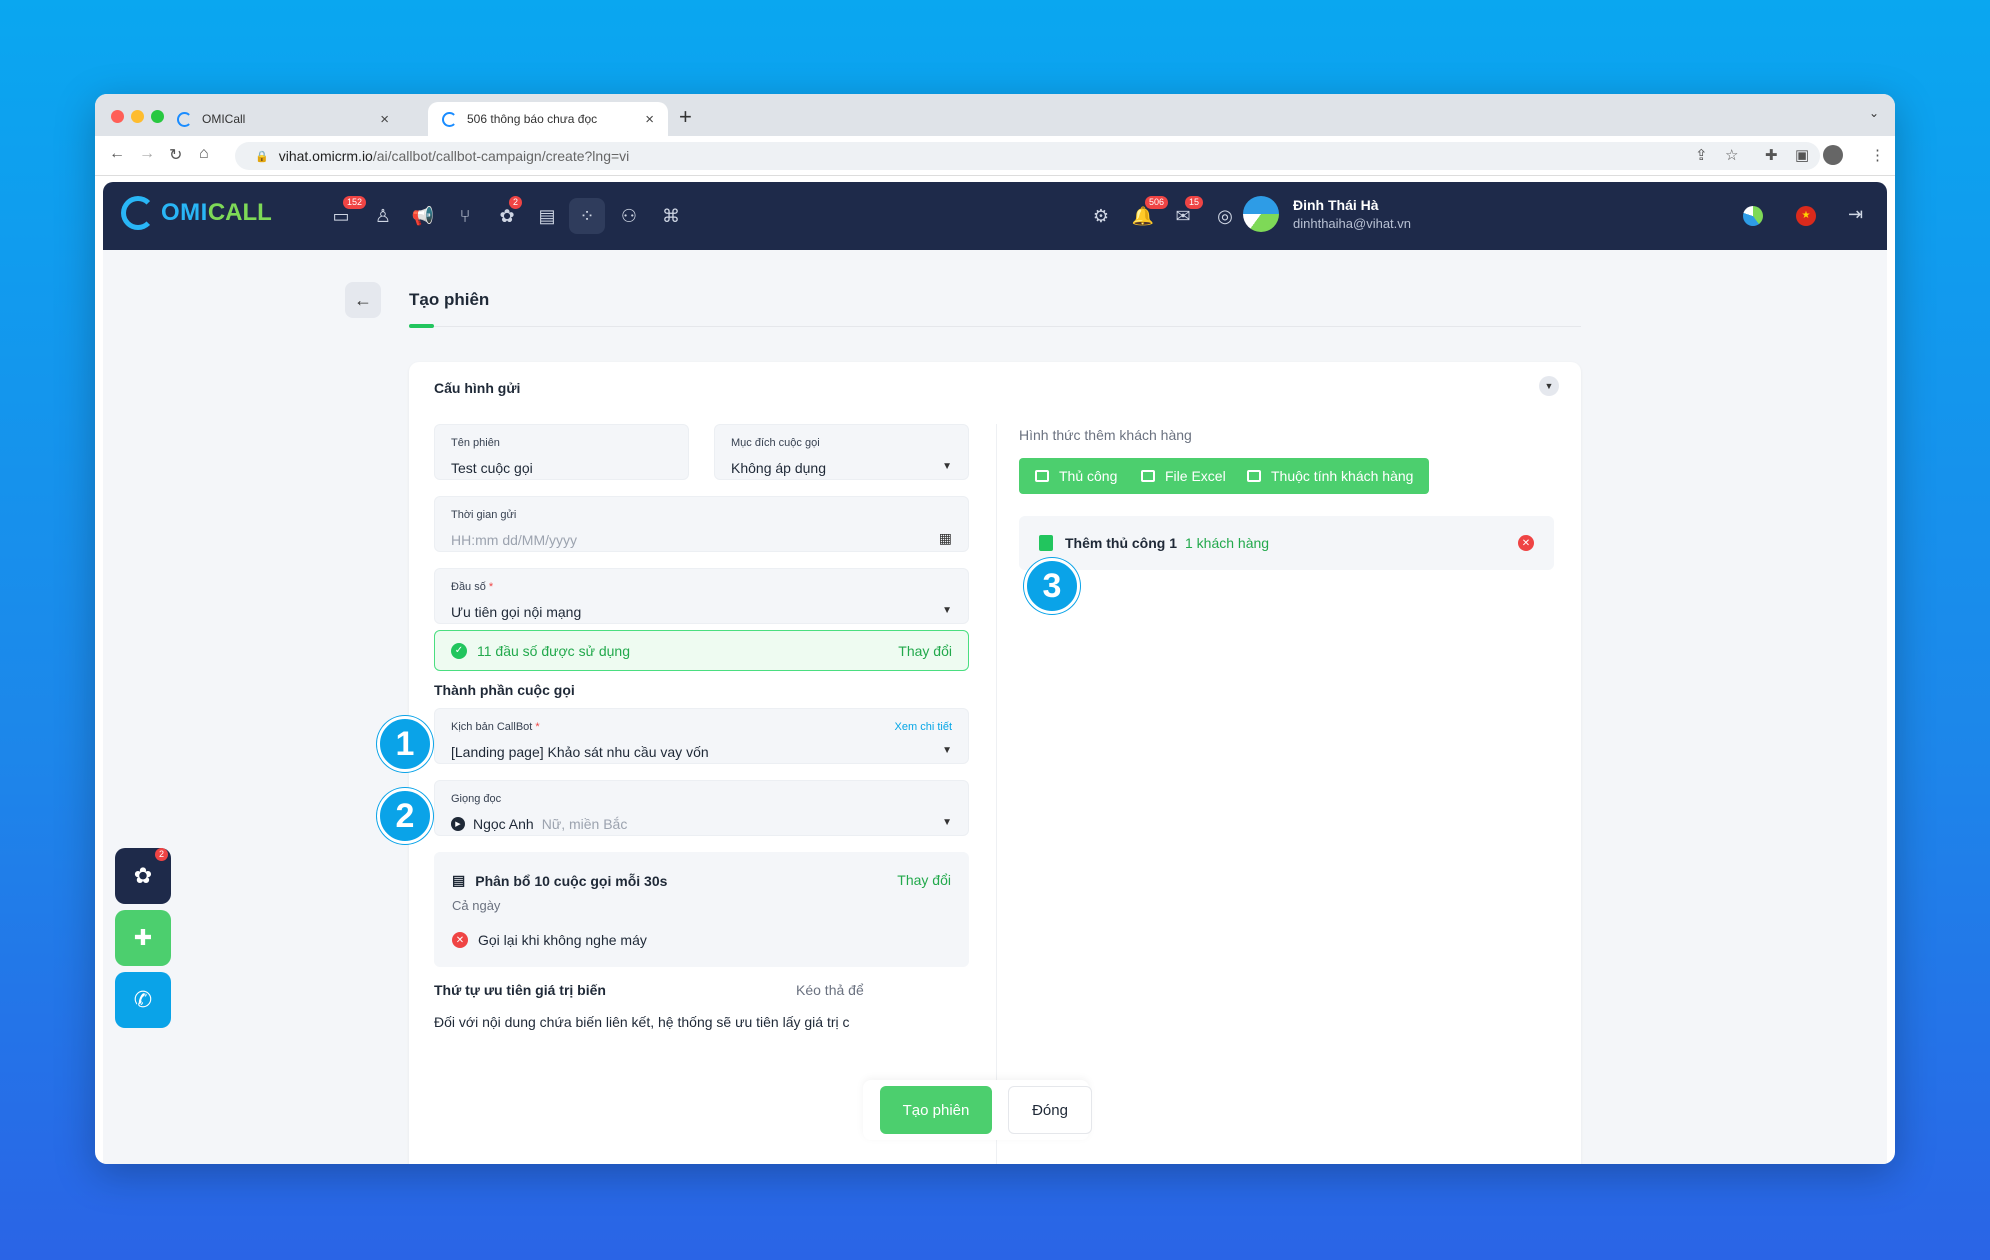 Image resolution: width=1990 pixels, height=1260 pixels. I want to click on phone-fab: ✆, so click(143, 1000).